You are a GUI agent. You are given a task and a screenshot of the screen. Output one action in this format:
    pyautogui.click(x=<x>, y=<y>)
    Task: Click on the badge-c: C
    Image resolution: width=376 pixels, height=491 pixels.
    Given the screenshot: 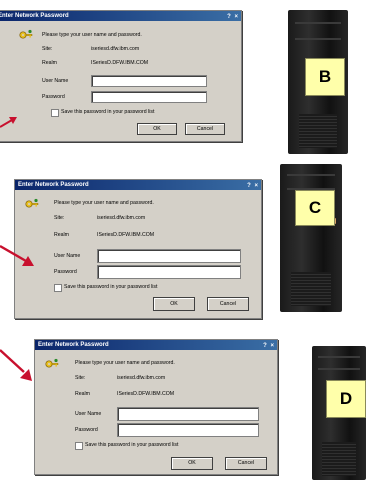 What is the action you would take?
    pyautogui.click(x=315, y=208)
    